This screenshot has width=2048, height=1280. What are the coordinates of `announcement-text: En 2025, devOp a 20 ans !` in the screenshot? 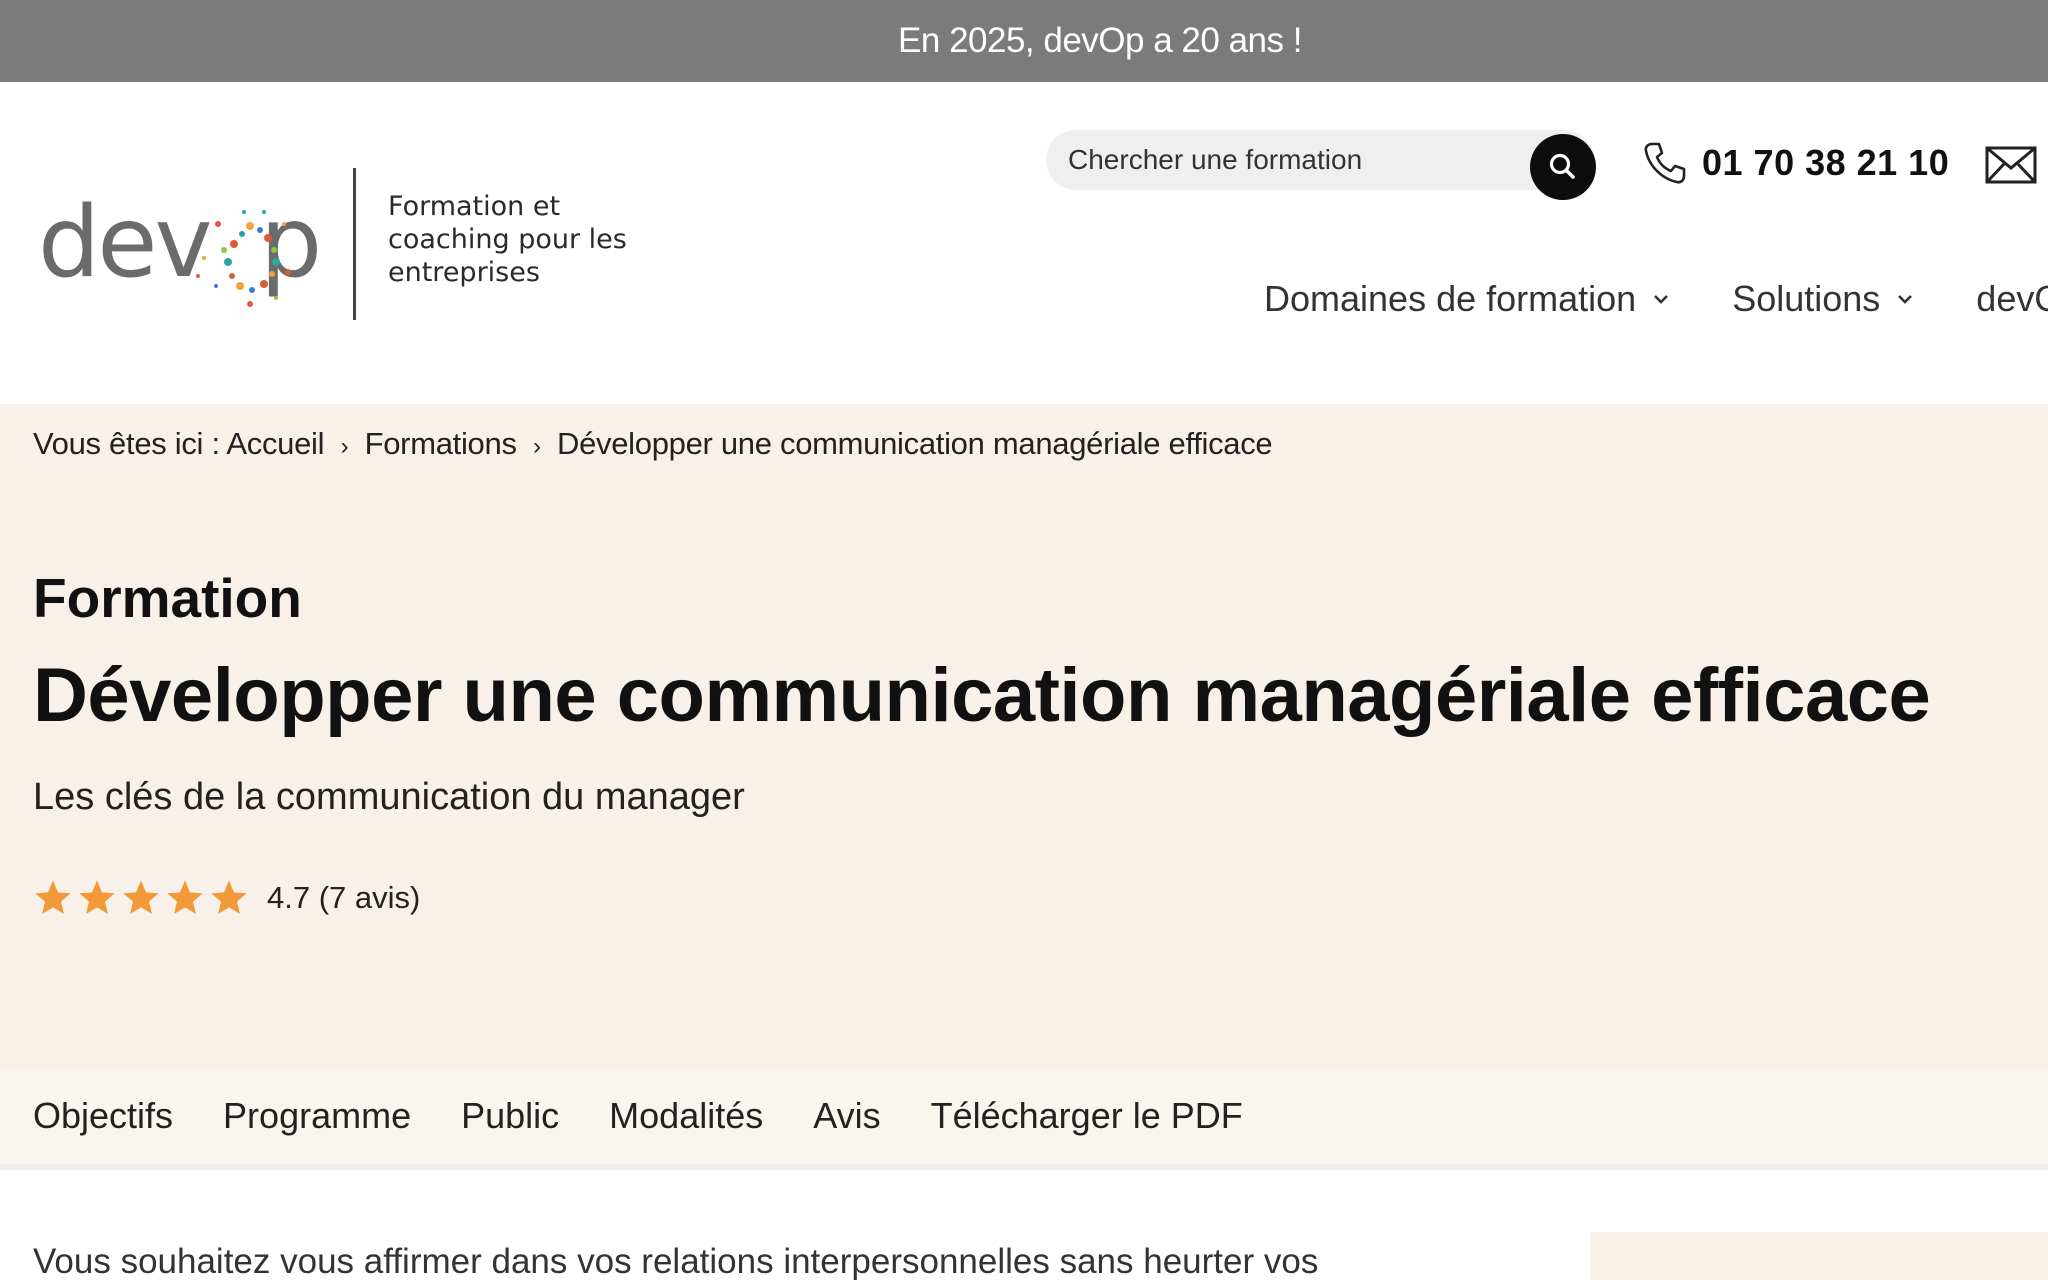 It's located at (1100, 40).